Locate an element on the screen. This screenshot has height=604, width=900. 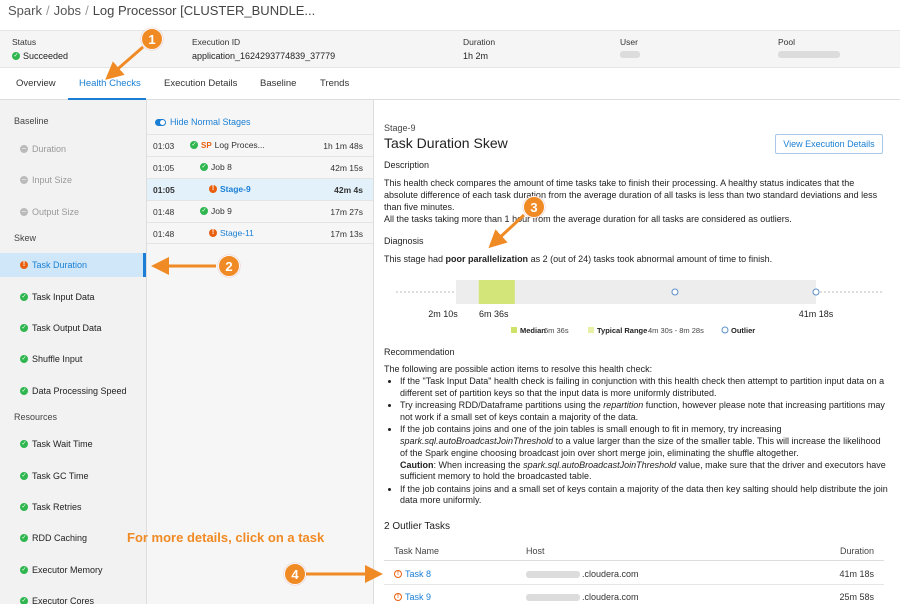
view-execution-details-button: View Execution Details is located at coordinates (829, 144).